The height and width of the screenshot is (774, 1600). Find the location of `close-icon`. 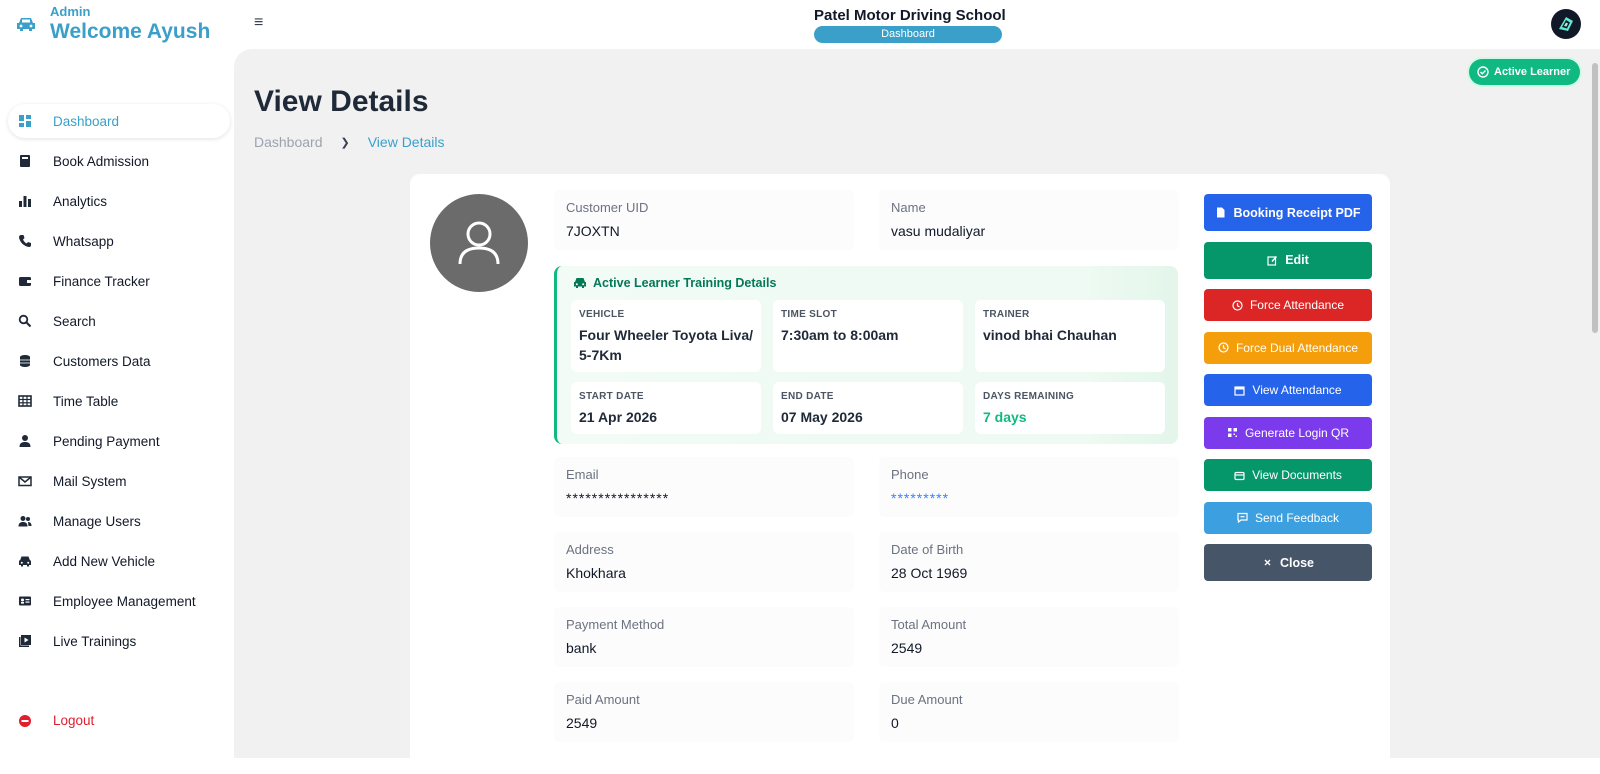

close-icon is located at coordinates (1267, 562).